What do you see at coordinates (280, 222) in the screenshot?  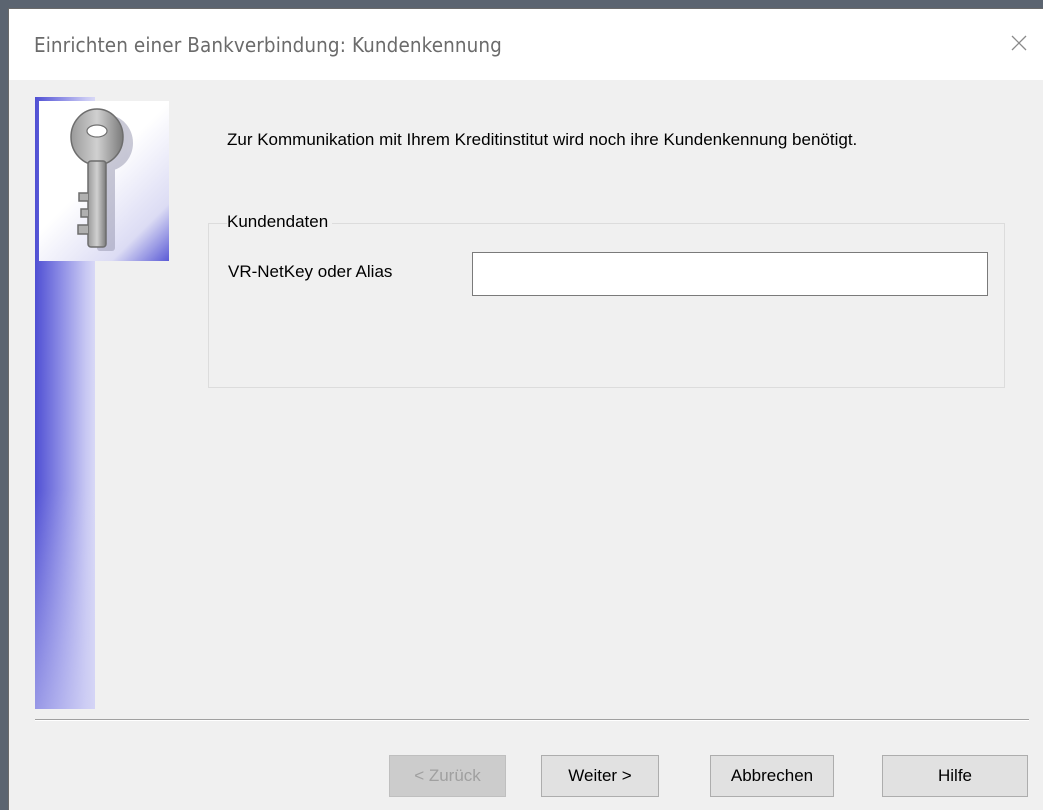 I see `groupbox-legend: Kundendaten` at bounding box center [280, 222].